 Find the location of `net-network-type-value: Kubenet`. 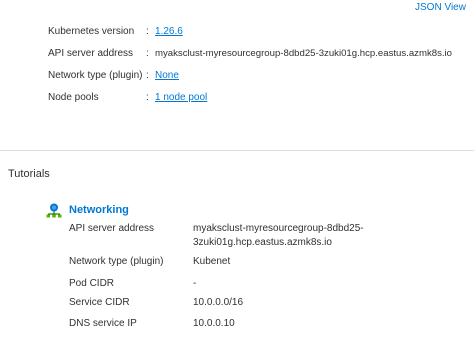

net-network-type-value: Kubenet is located at coordinates (212, 261).